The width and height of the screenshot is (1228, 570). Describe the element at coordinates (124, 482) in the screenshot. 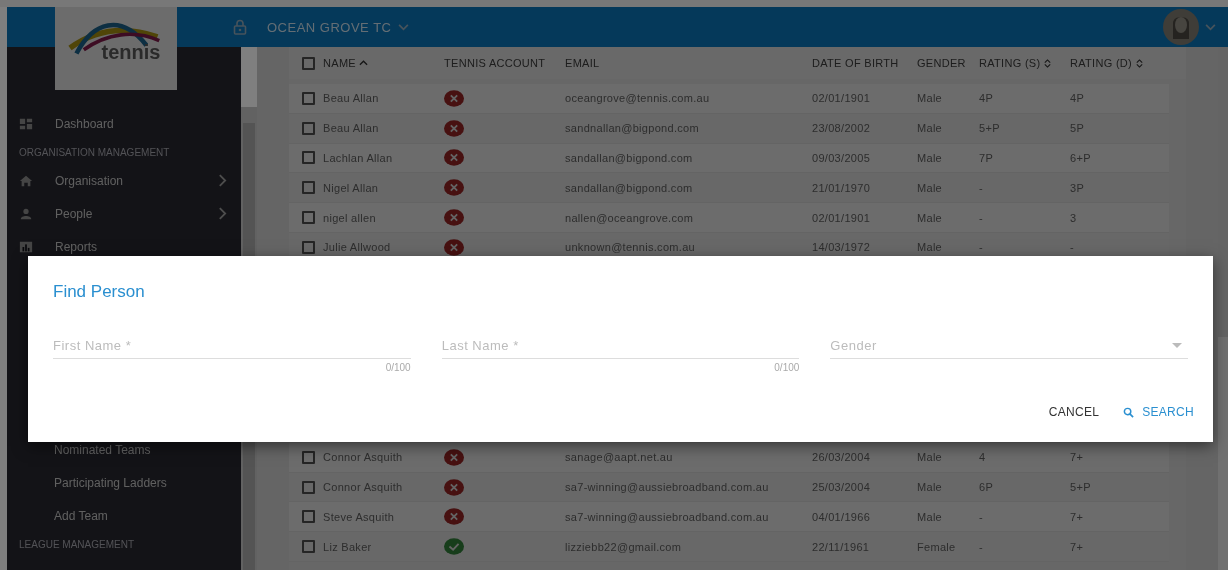

I see `sidebar-item: Participating Ladders` at that location.